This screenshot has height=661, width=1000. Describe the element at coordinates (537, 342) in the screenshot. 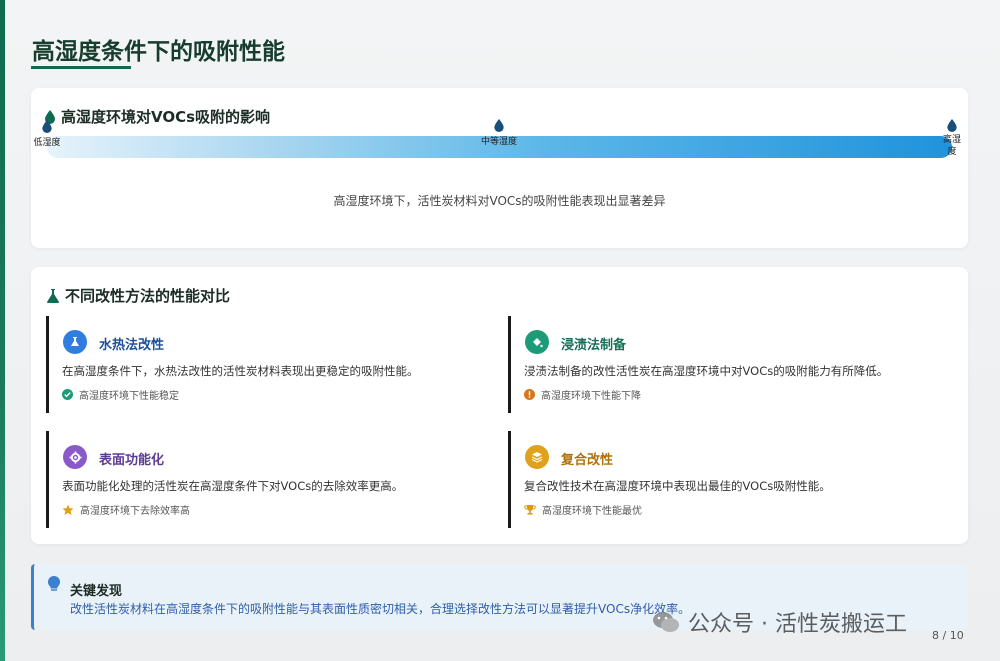

I see `fill-drip-icon` at that location.